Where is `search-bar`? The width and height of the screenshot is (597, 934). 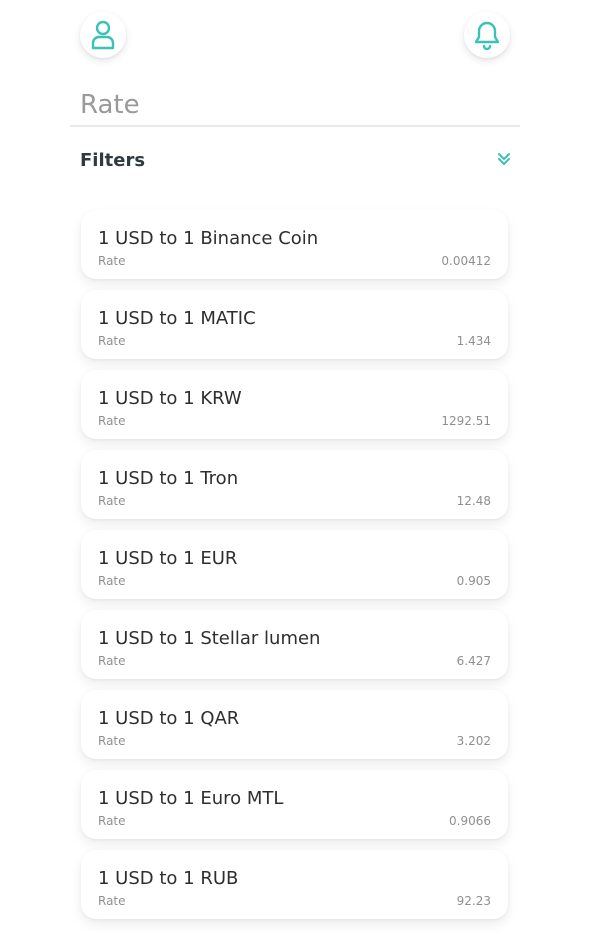 search-bar is located at coordinates (295, 106).